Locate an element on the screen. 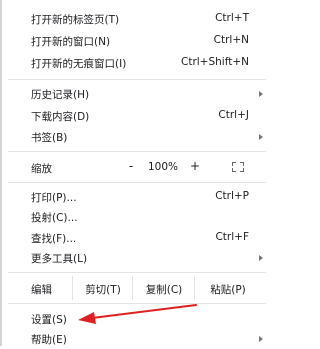 This screenshot has height=349, width=320. copy-button: 复制(C) is located at coordinates (163, 288).